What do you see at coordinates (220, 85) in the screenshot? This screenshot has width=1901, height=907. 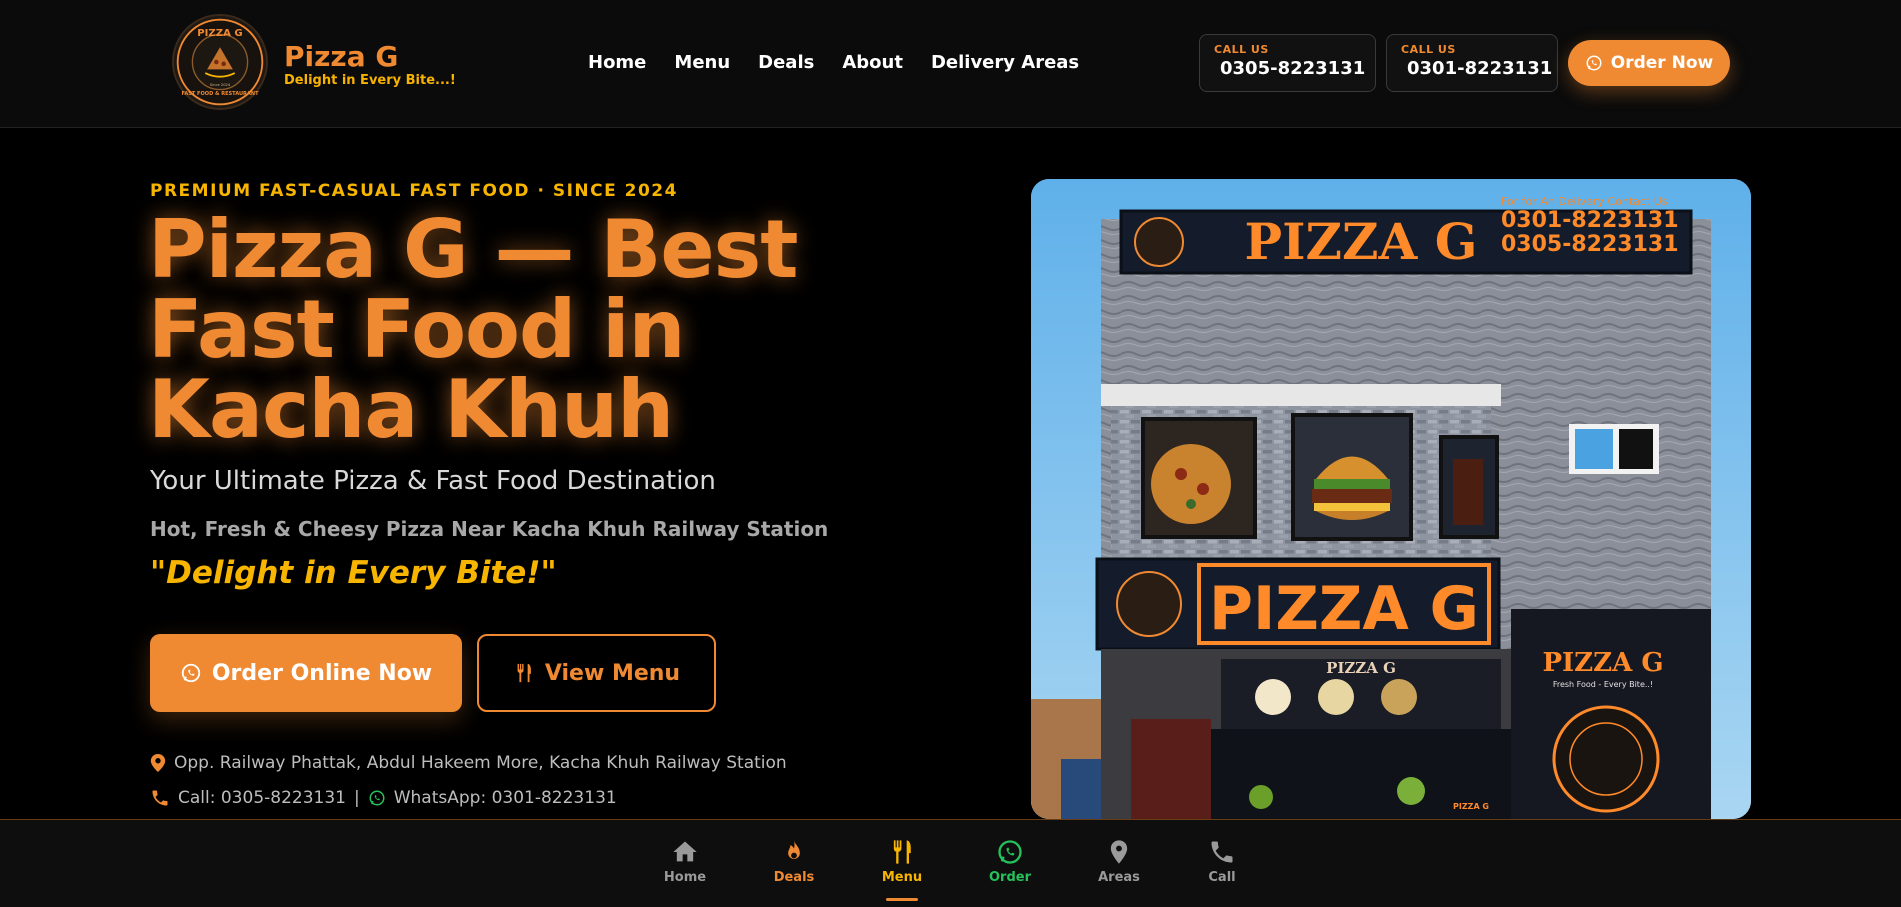 I see `logo-since-text: Since 2024` at bounding box center [220, 85].